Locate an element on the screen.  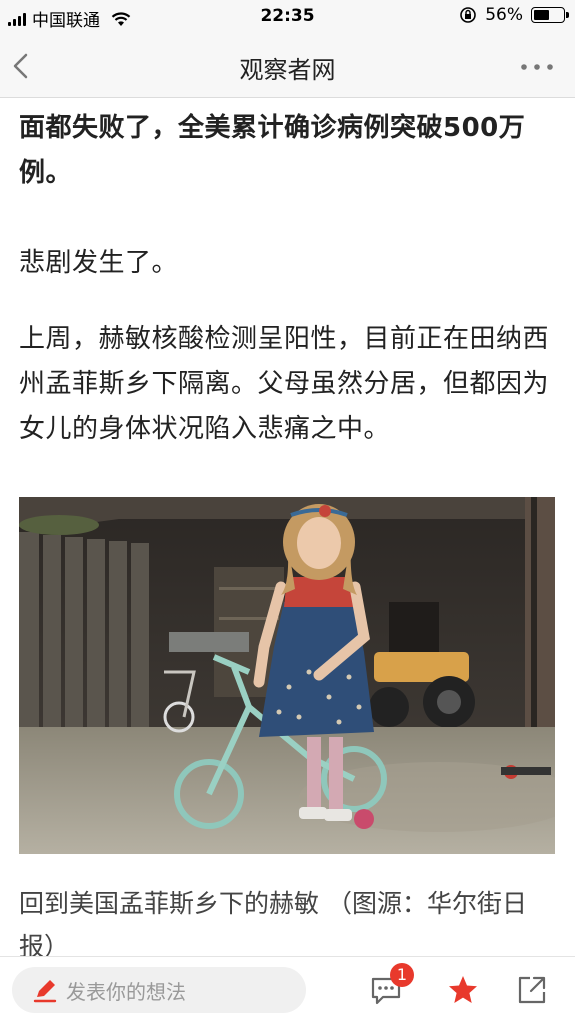
bottom-toolbar: 发表你的想法 1 is located at coordinates (287, 990).